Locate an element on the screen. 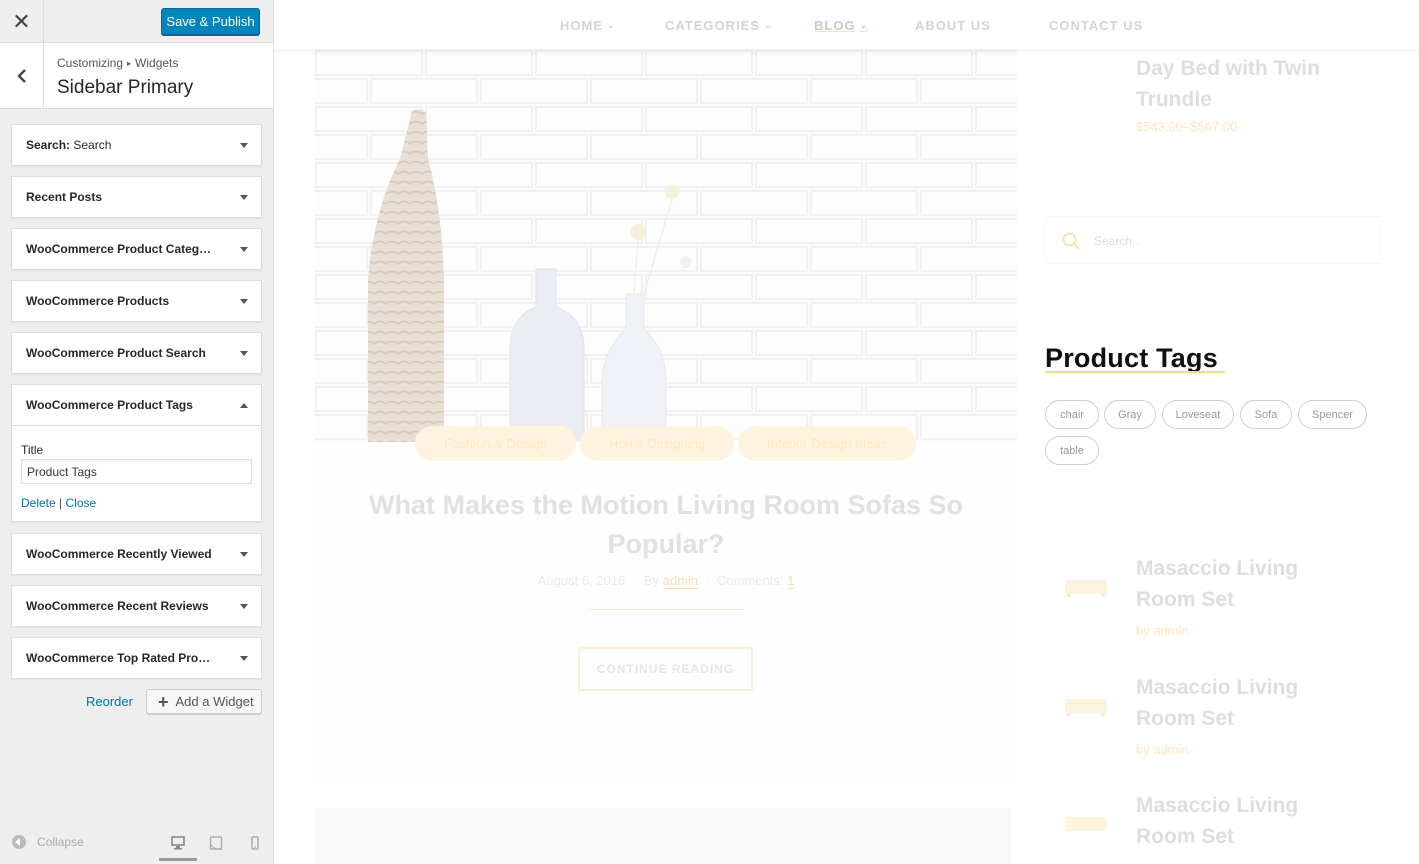 The height and width of the screenshot is (864, 1419). chevron-up-icon is located at coordinates (244, 405).